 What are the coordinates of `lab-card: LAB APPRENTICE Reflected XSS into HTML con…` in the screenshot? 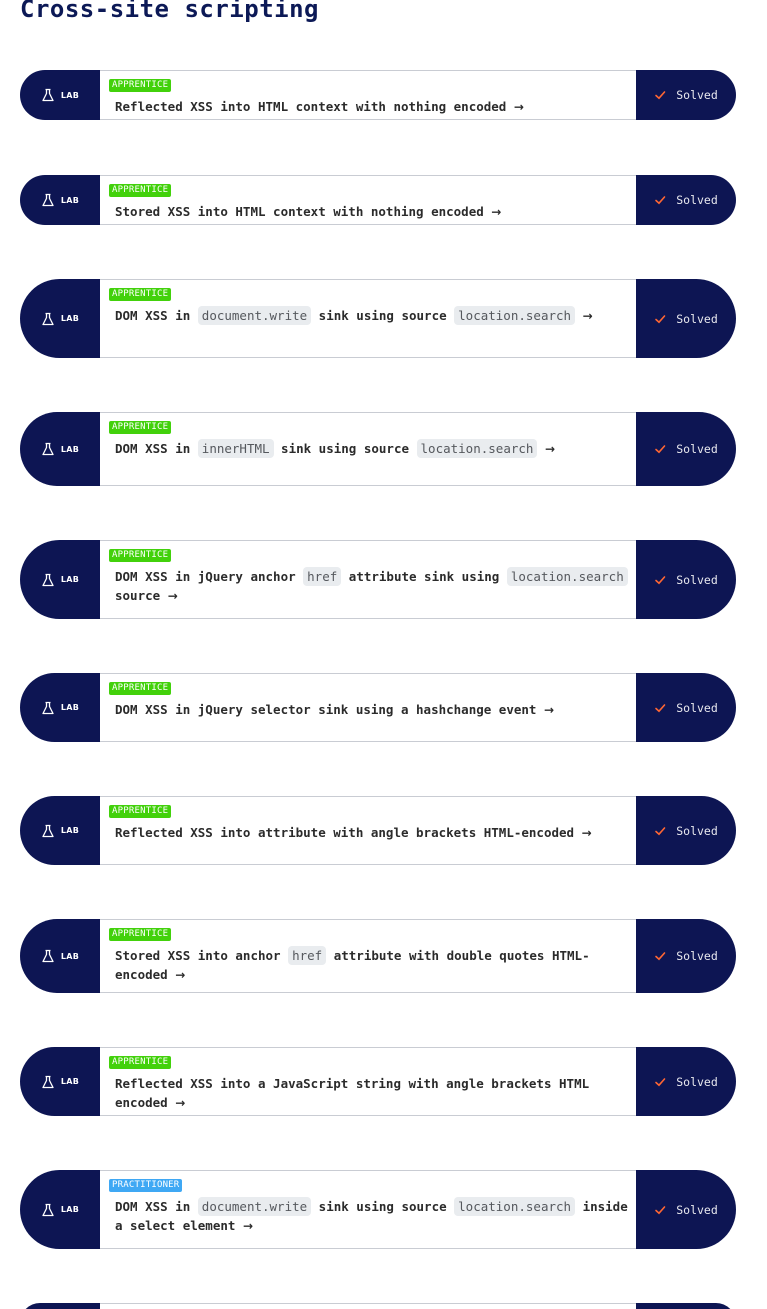 It's located at (378, 95).